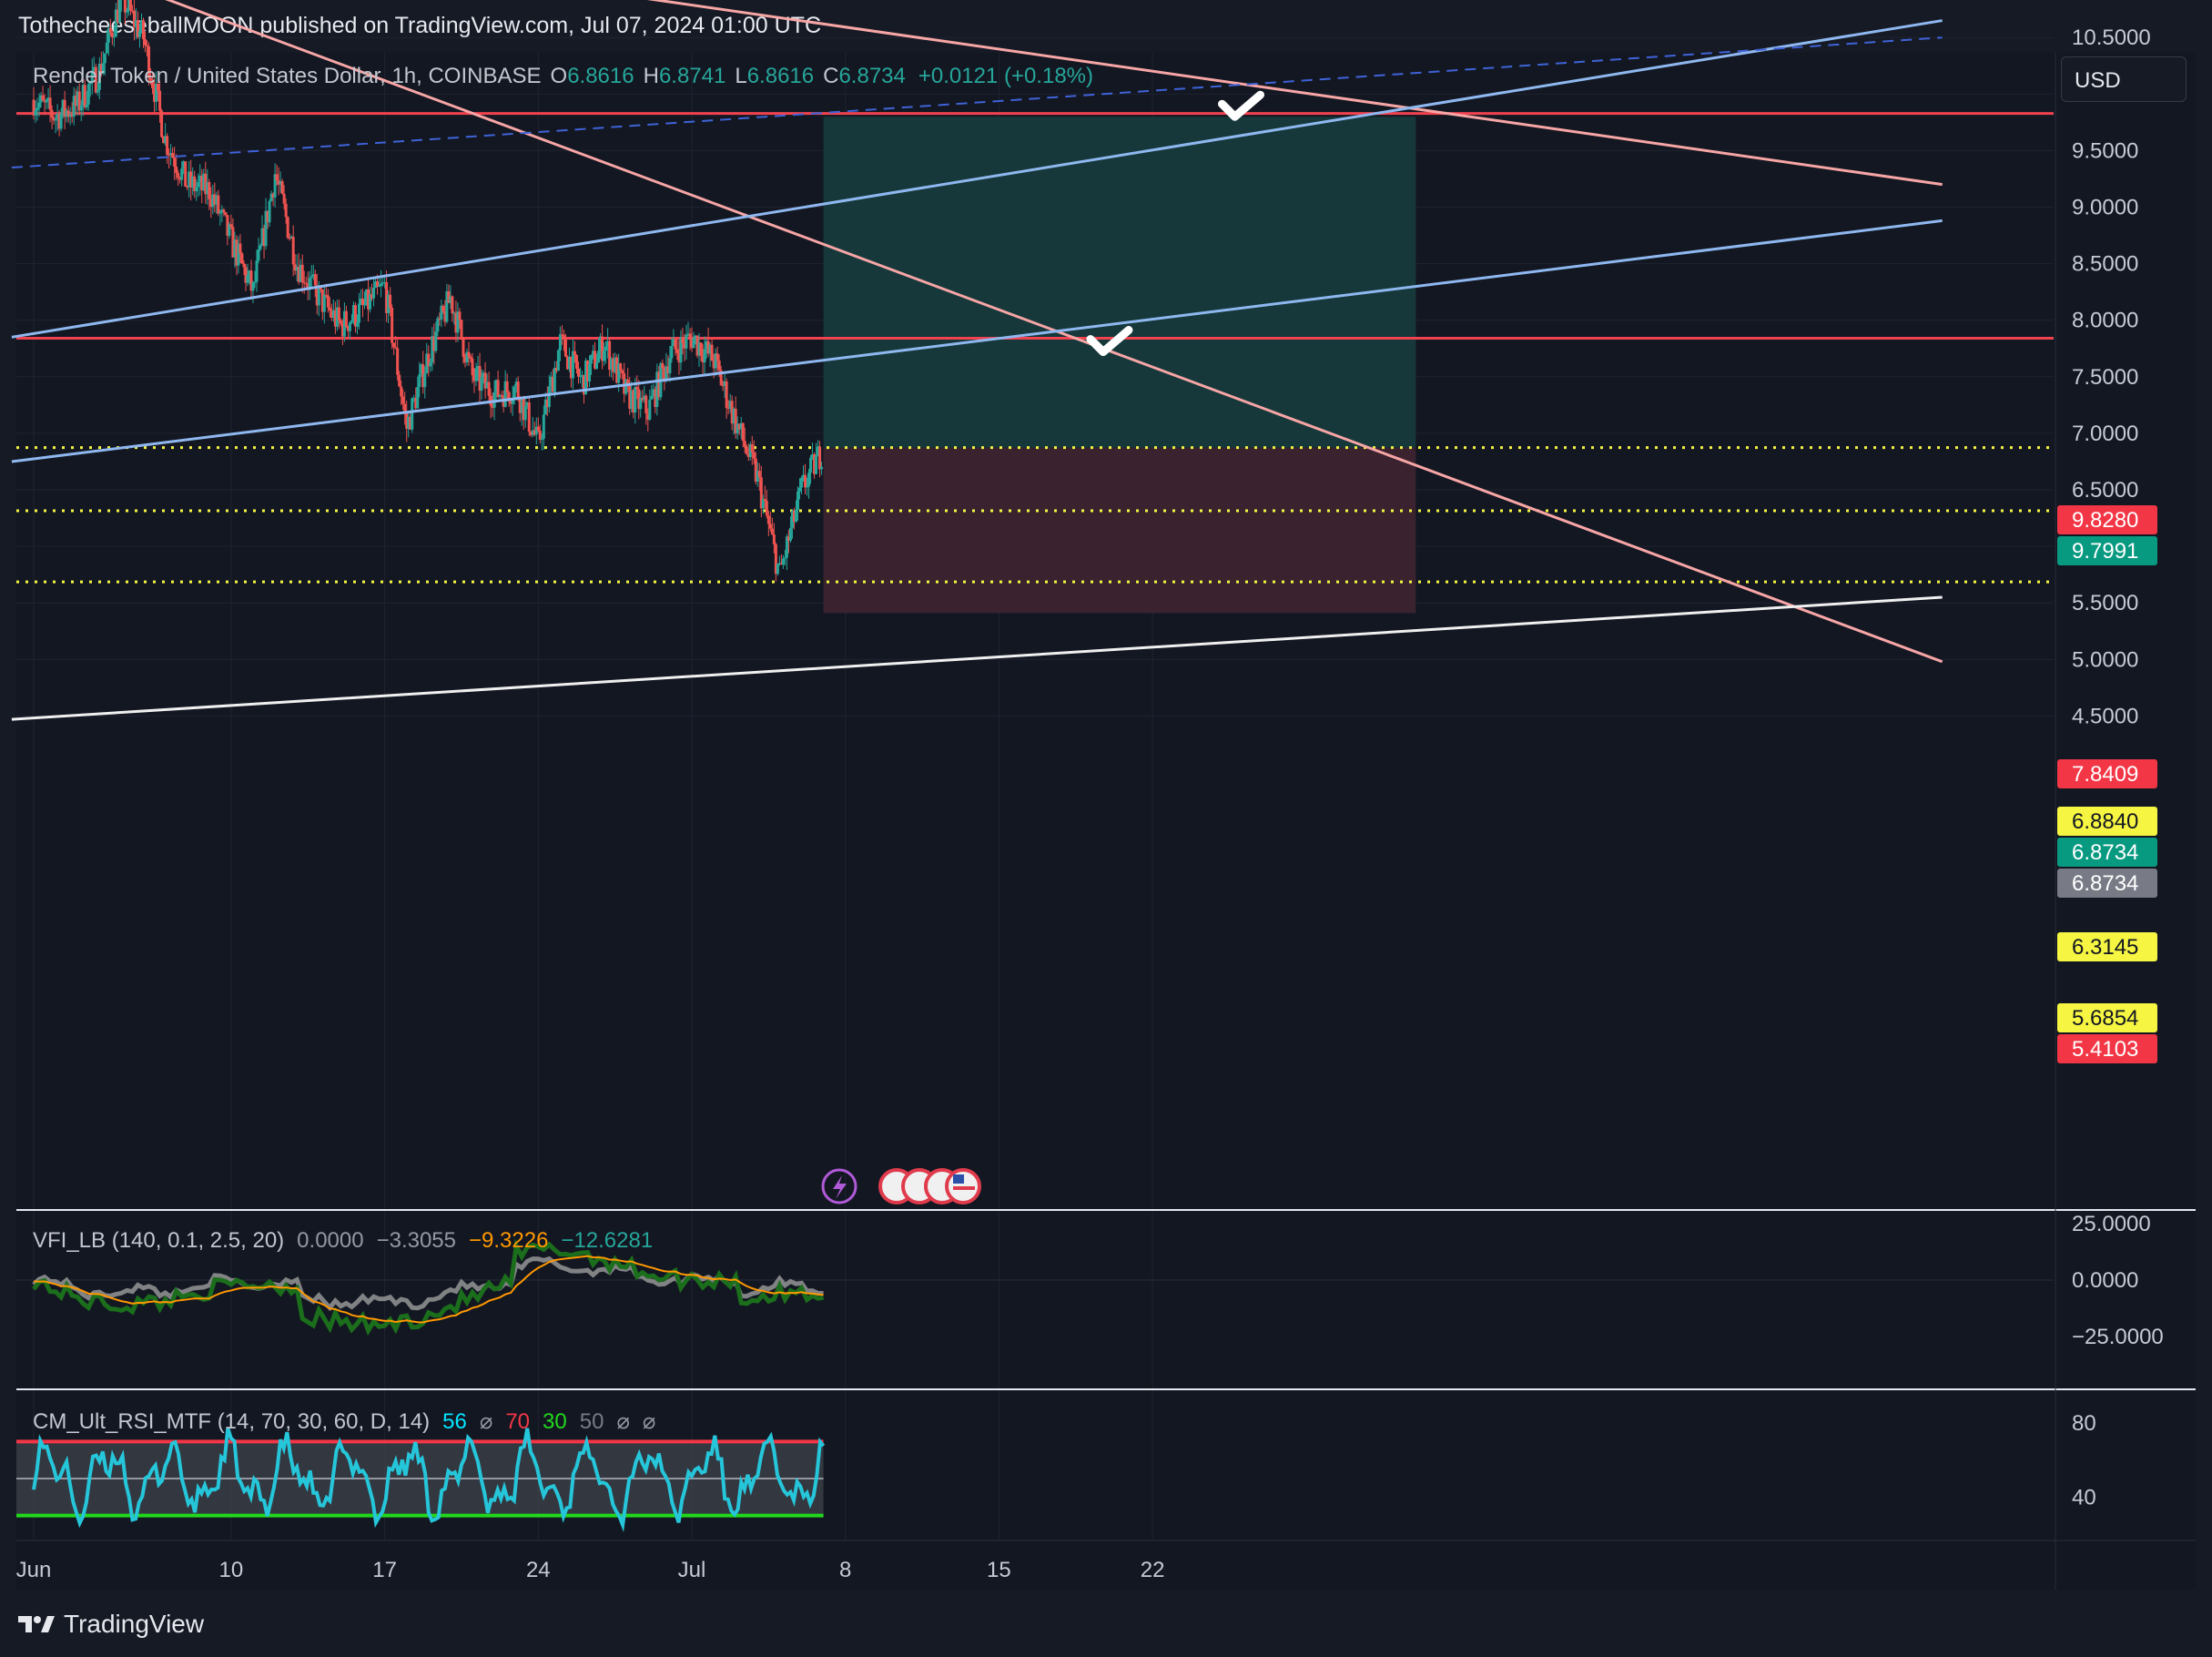 Image resolution: width=2212 pixels, height=1657 pixels. What do you see at coordinates (845, 1570) in the screenshot?
I see `time-tick-label: 8` at bounding box center [845, 1570].